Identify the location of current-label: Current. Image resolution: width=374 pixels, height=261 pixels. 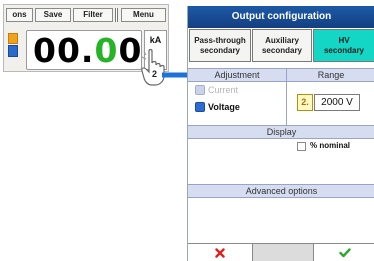
(223, 90).